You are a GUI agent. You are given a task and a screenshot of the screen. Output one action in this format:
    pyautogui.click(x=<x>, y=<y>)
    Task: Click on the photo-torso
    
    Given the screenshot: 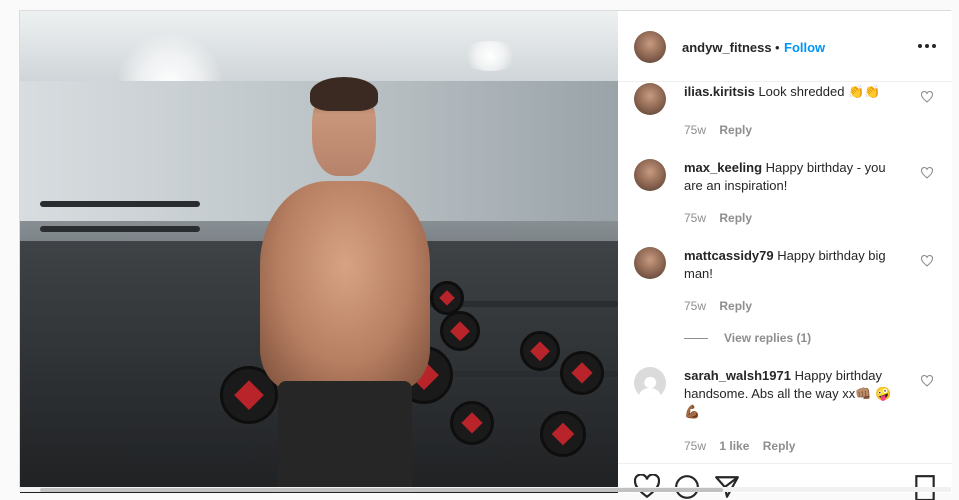 What is the action you would take?
    pyautogui.click(x=345, y=286)
    